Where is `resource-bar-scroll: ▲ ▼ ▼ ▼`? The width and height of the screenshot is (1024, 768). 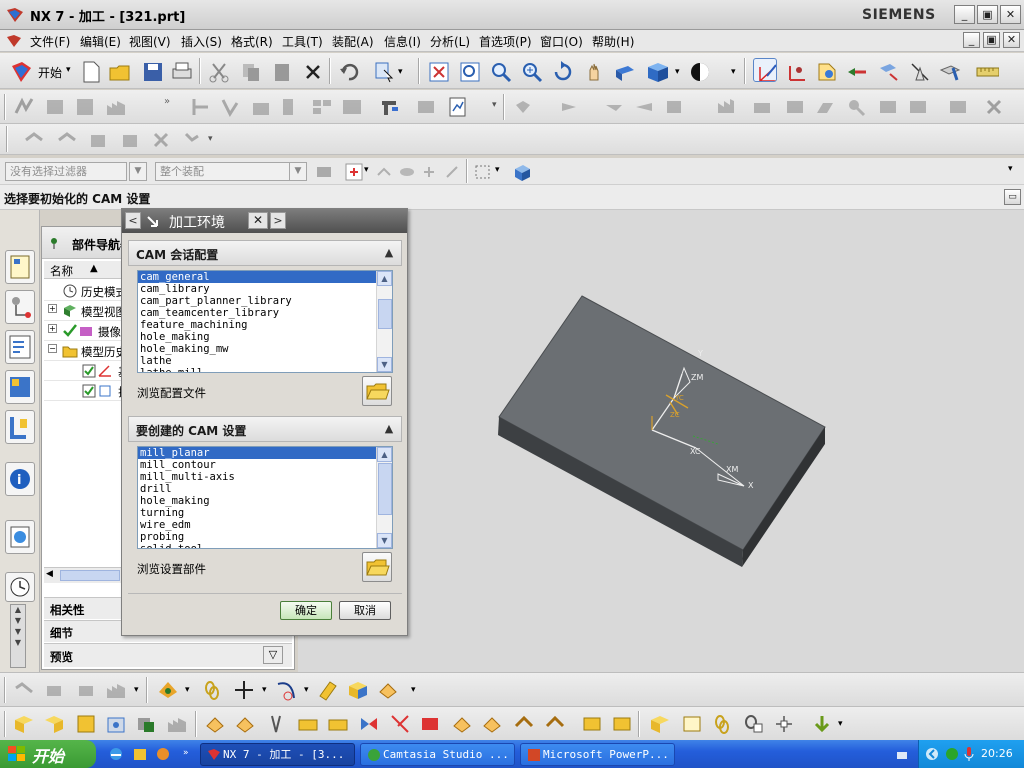 resource-bar-scroll: ▲ ▼ ▼ ▼ is located at coordinates (18, 636).